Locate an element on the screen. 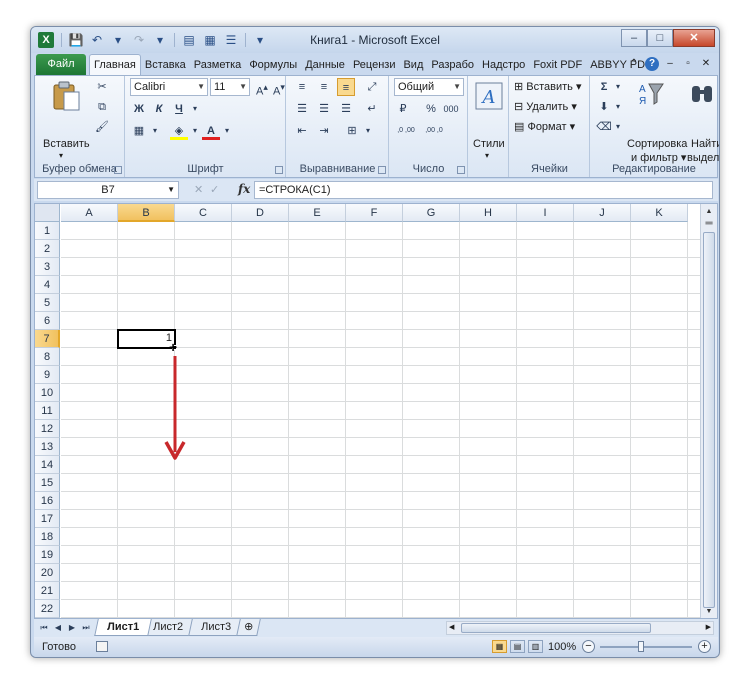 This screenshot has width=750, height=687. row-header-7: 7 is located at coordinates (47, 339).